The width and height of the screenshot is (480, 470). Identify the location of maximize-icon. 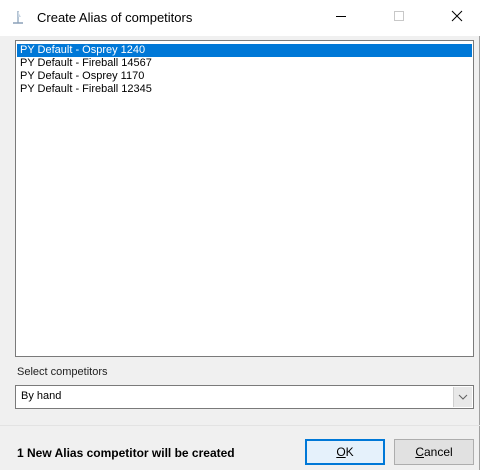
(399, 18).